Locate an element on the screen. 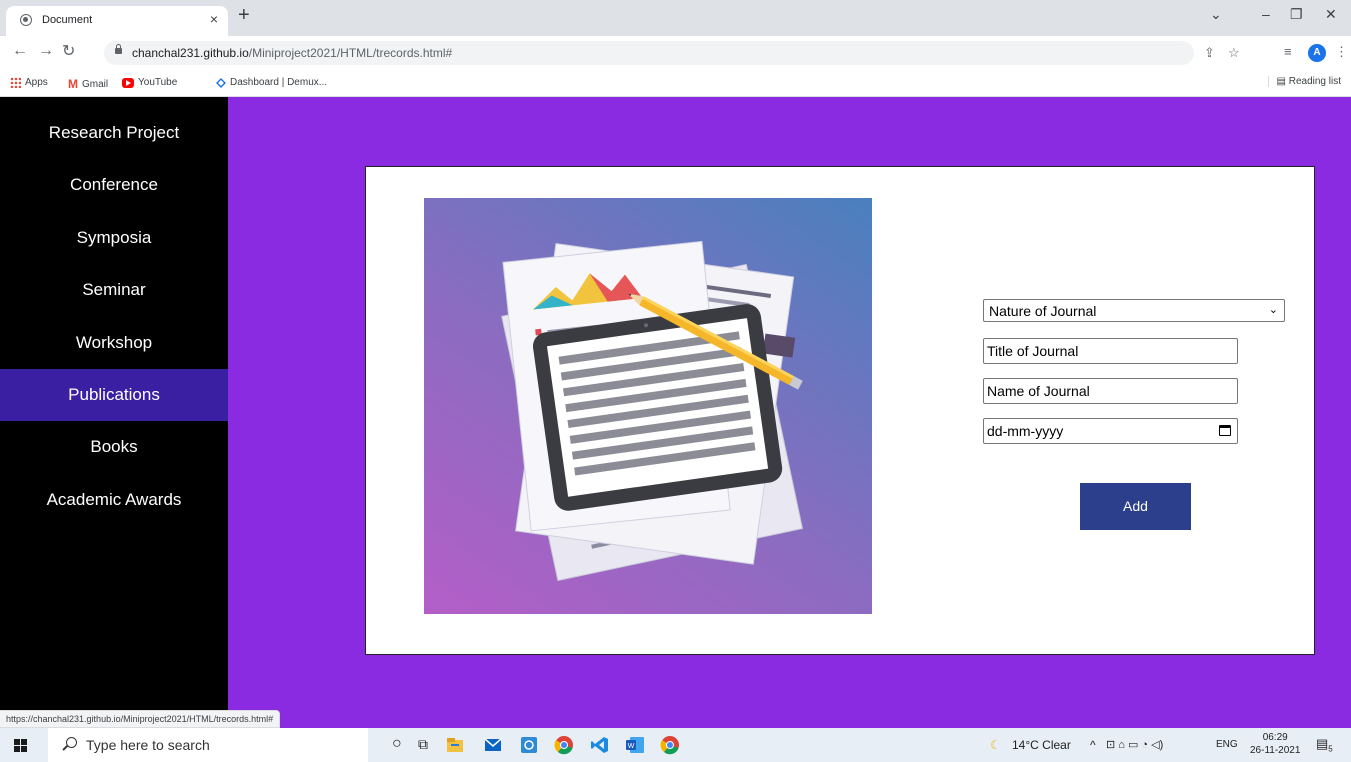  add-button: Add is located at coordinates (1135, 506).